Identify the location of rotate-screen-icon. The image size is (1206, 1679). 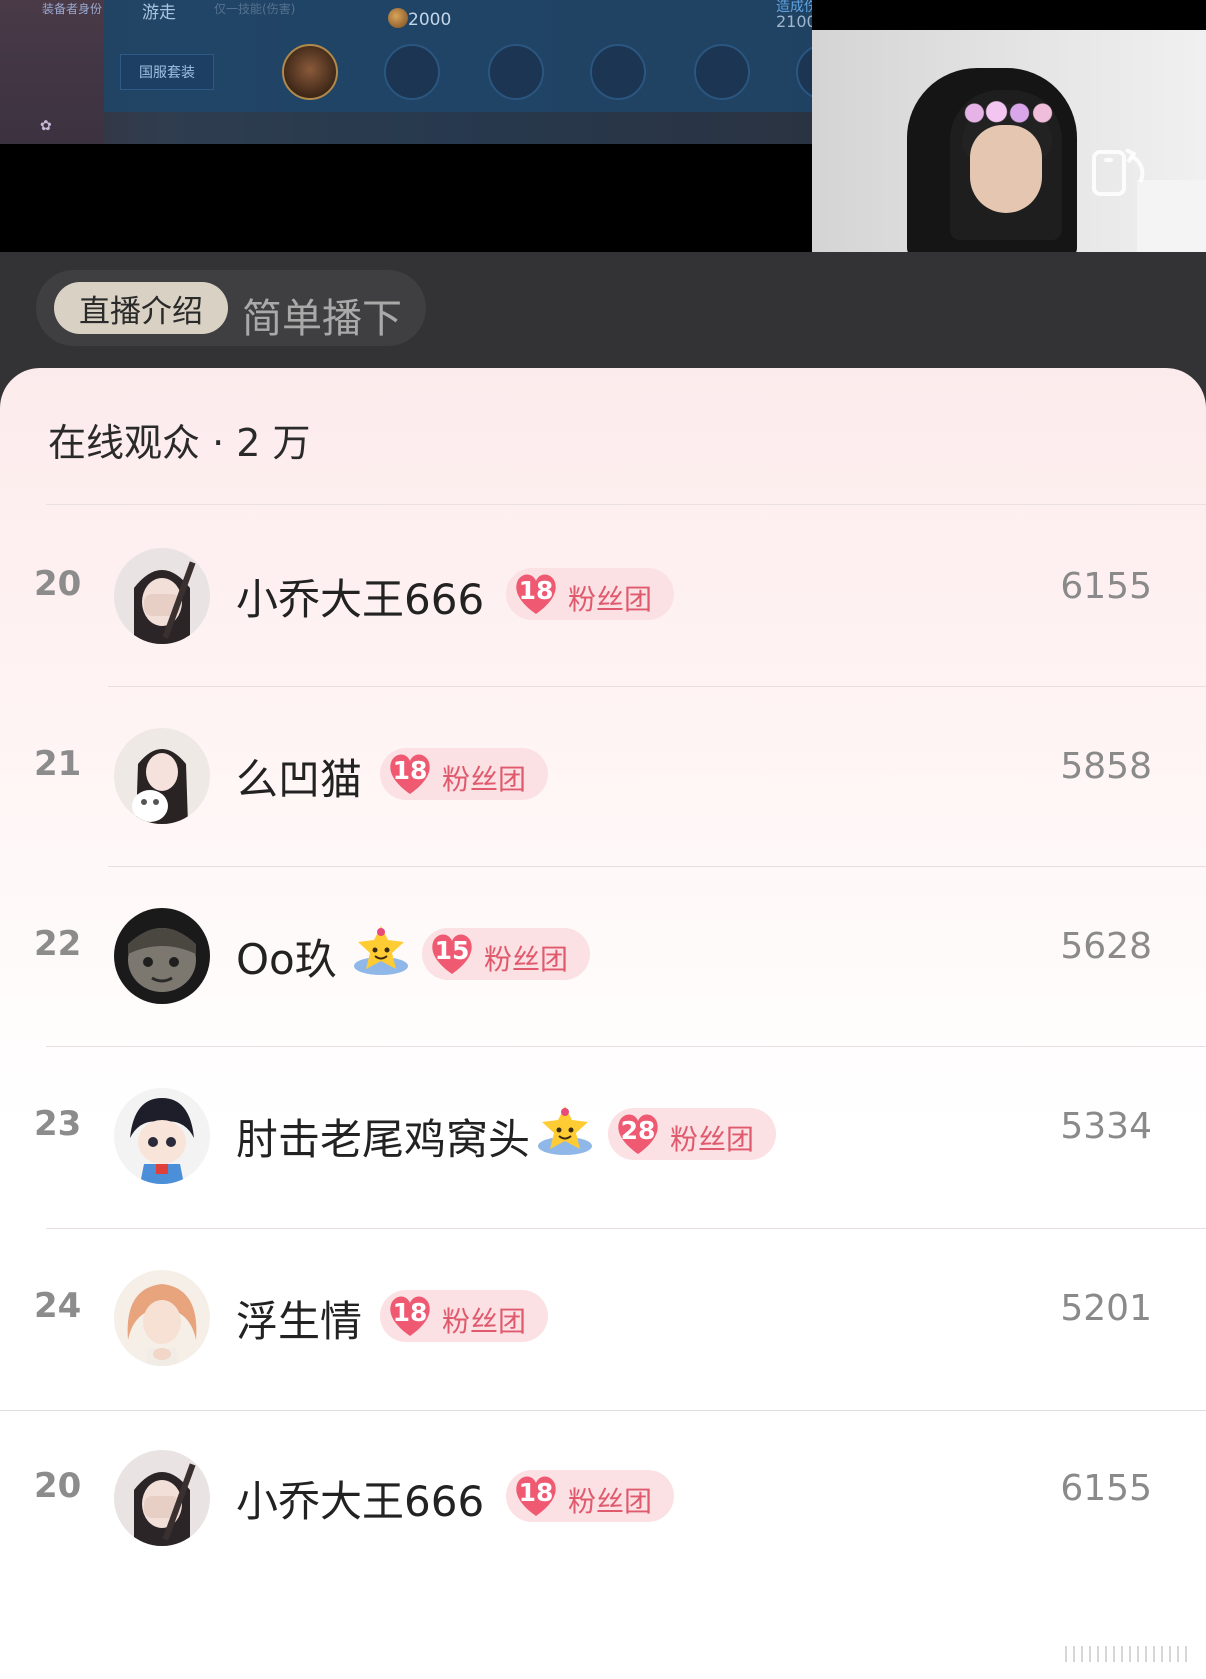
(1119, 171).